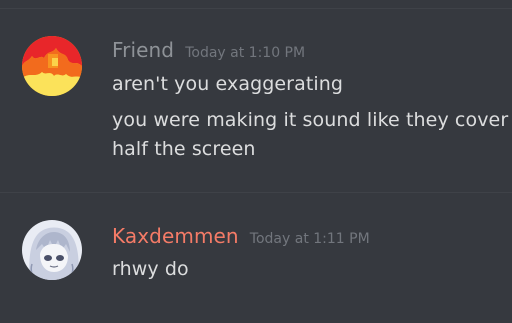 Image resolution: width=512 pixels, height=323 pixels. I want to click on timestamp-friend: Today at 1:10 PM, so click(245, 53).